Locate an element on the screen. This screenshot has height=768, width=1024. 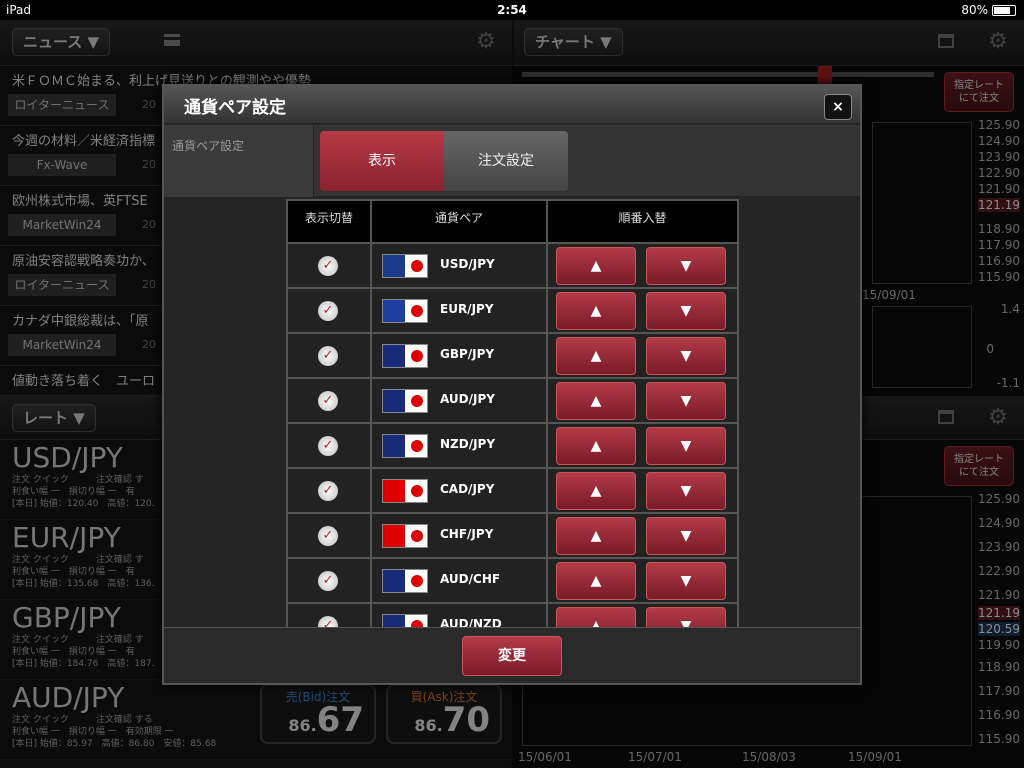
pair-cell: CAD/JPY is located at coordinates (460, 490).